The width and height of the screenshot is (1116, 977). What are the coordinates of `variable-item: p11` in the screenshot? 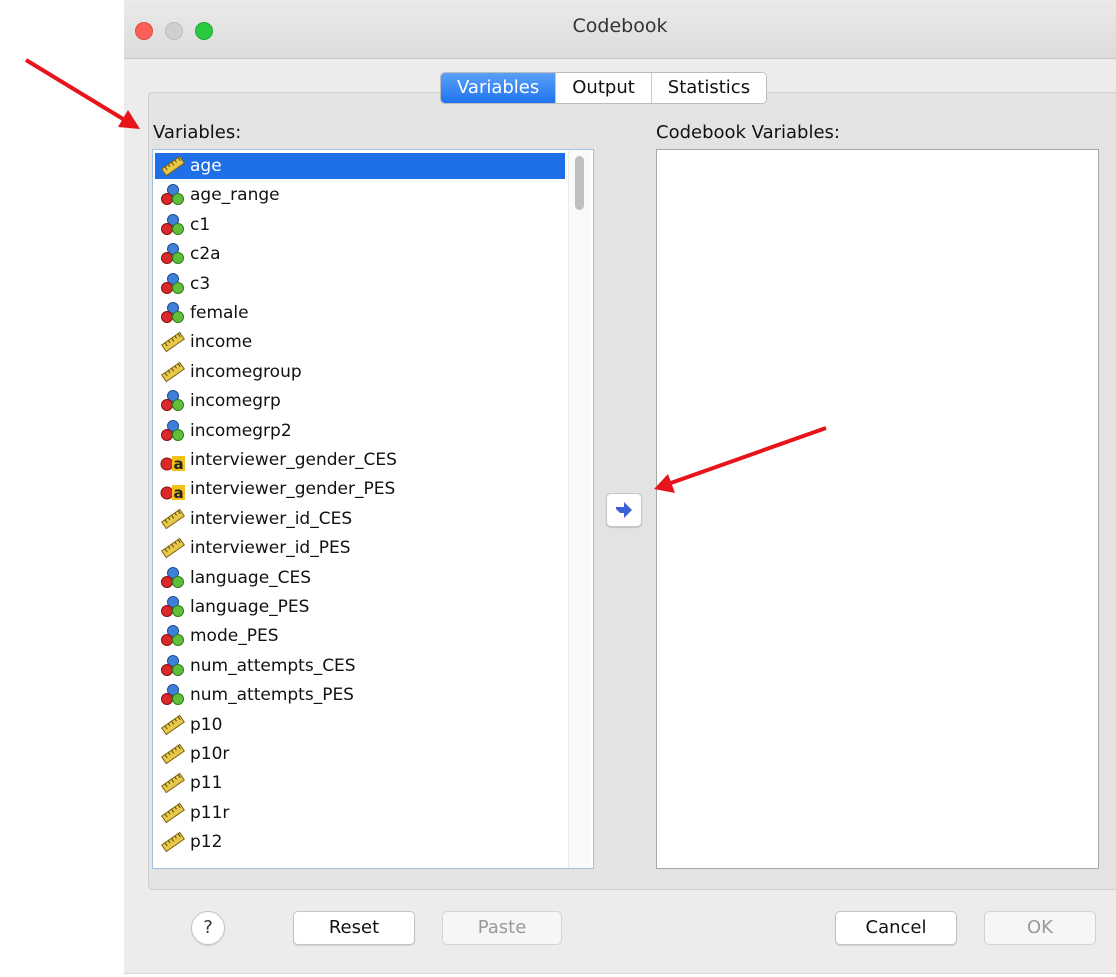 It's located at (360, 783).